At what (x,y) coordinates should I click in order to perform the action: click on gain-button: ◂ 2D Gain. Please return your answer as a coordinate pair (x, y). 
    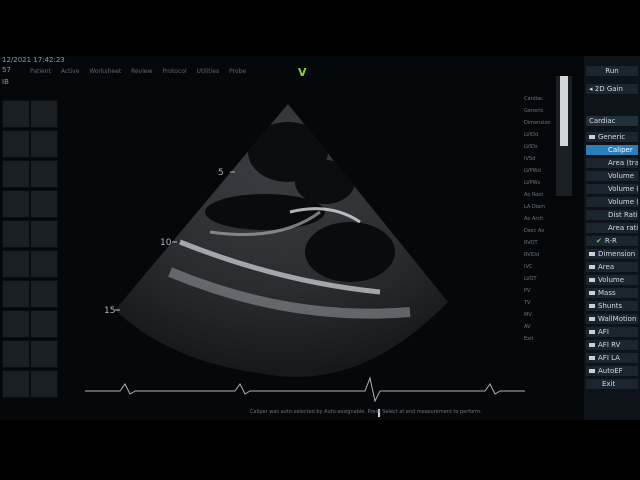
    Looking at the image, I should click on (612, 89).